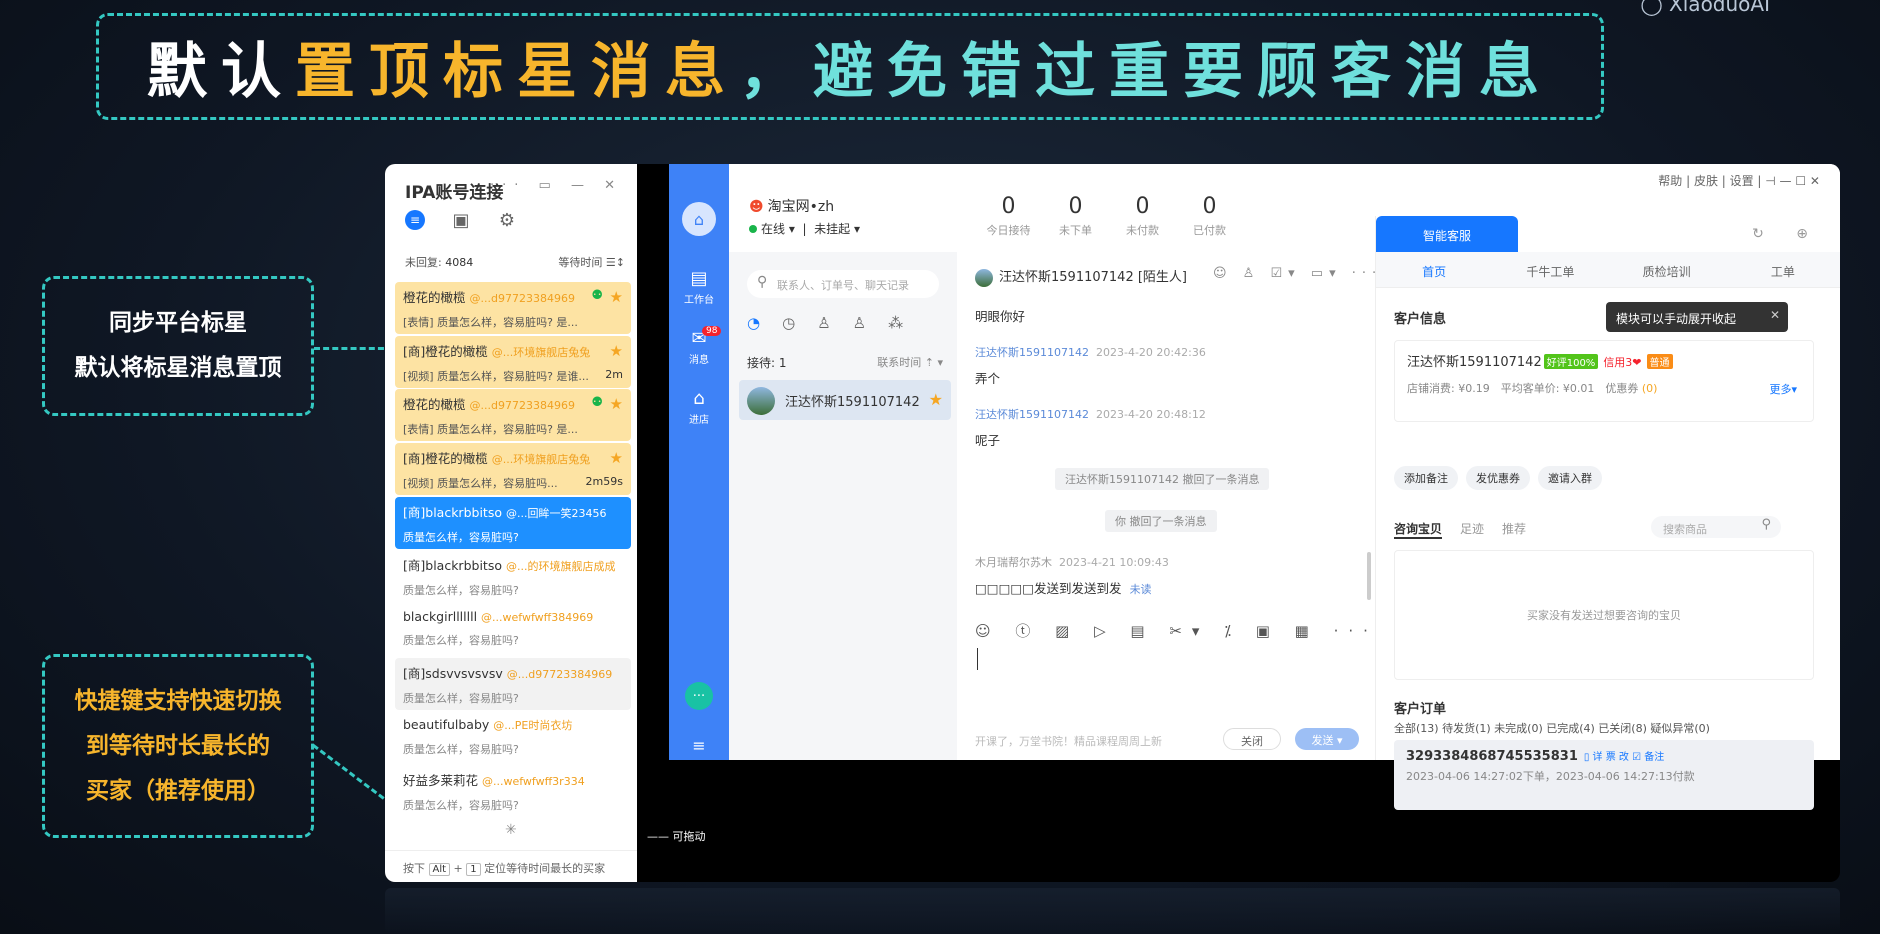 The height and width of the screenshot is (934, 1880). I want to click on item-msg: 质量怎么样，容易脏吗?, so click(461, 591).